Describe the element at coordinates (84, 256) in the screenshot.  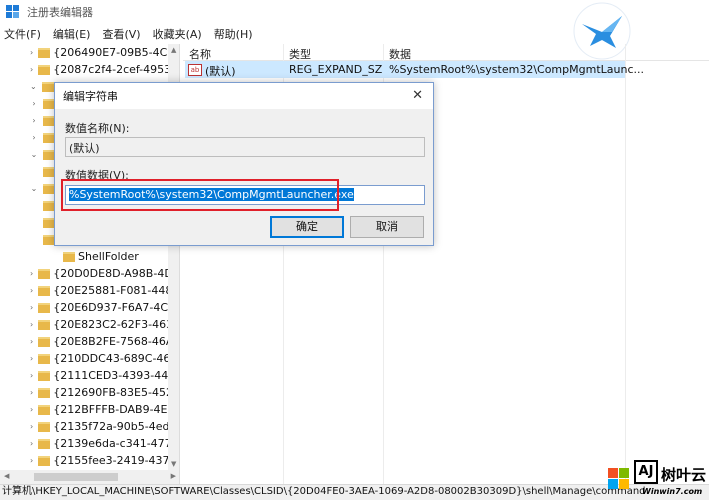
I see `tree-item: ShellFolder` at that location.